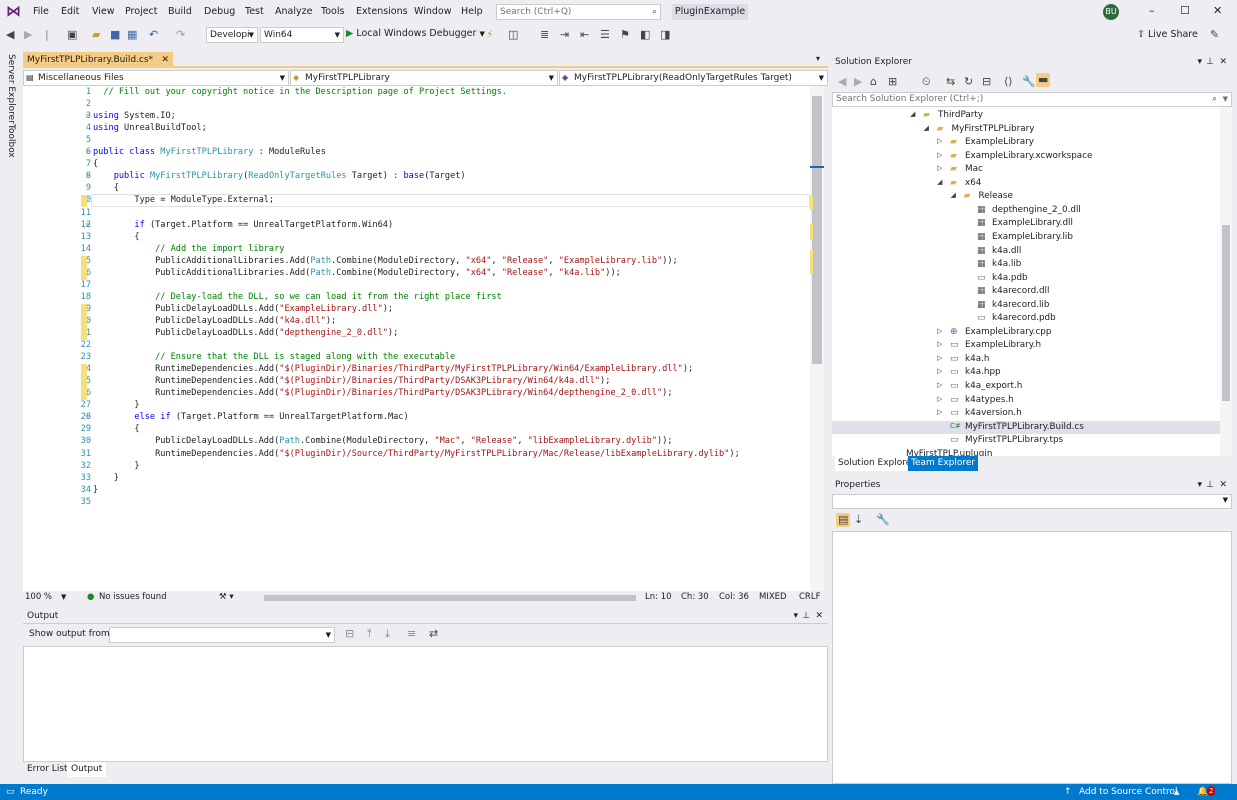 The width and height of the screenshot is (1237, 800). What do you see at coordinates (959, 183) in the screenshot?
I see `tree-item: ◢ ▰ x64` at bounding box center [959, 183].